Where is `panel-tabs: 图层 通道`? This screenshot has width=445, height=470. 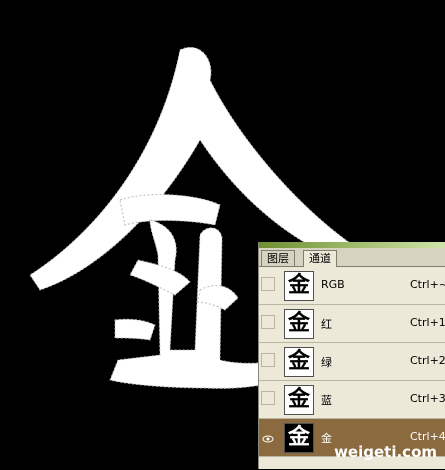
panel-tabs: 图层 通道 is located at coordinates (352, 257).